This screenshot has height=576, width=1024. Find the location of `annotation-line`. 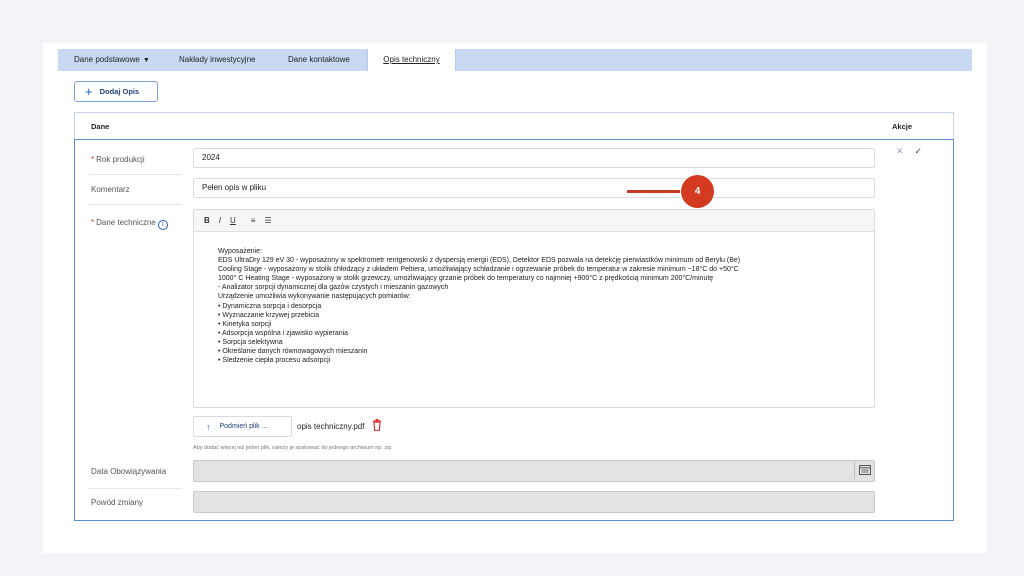

annotation-line is located at coordinates (655, 191).